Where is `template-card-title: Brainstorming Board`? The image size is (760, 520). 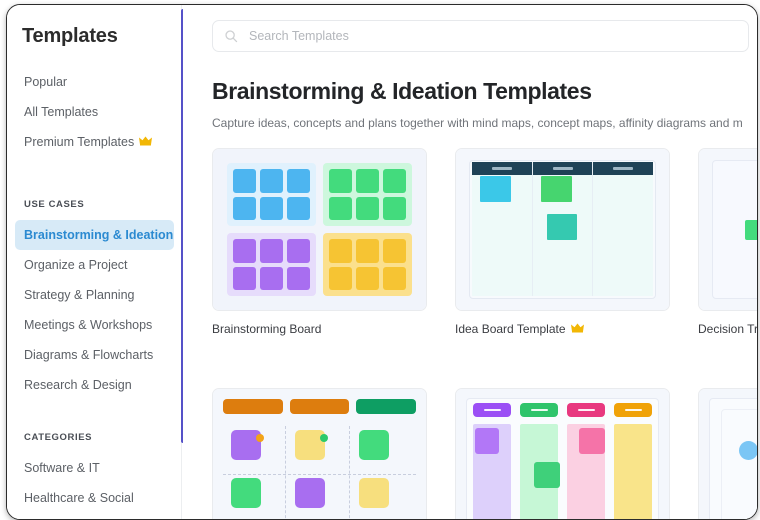
template-card-title: Brainstorming Board is located at coordinates (267, 329).